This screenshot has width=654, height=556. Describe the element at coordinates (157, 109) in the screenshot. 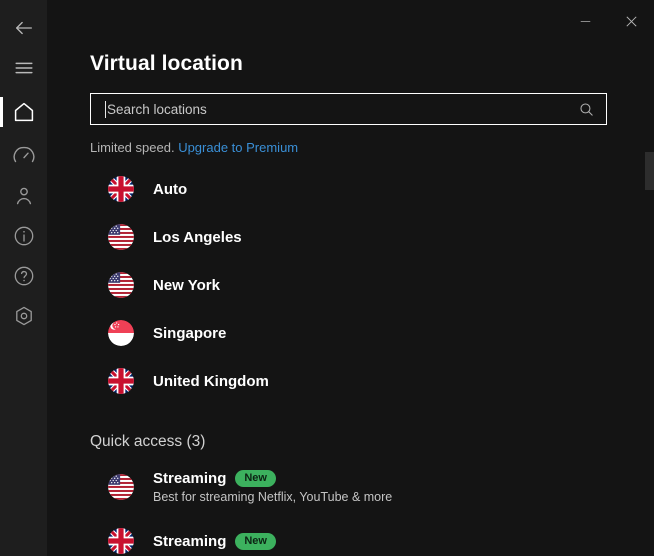

I see `search-placeholder: Search locations` at that location.